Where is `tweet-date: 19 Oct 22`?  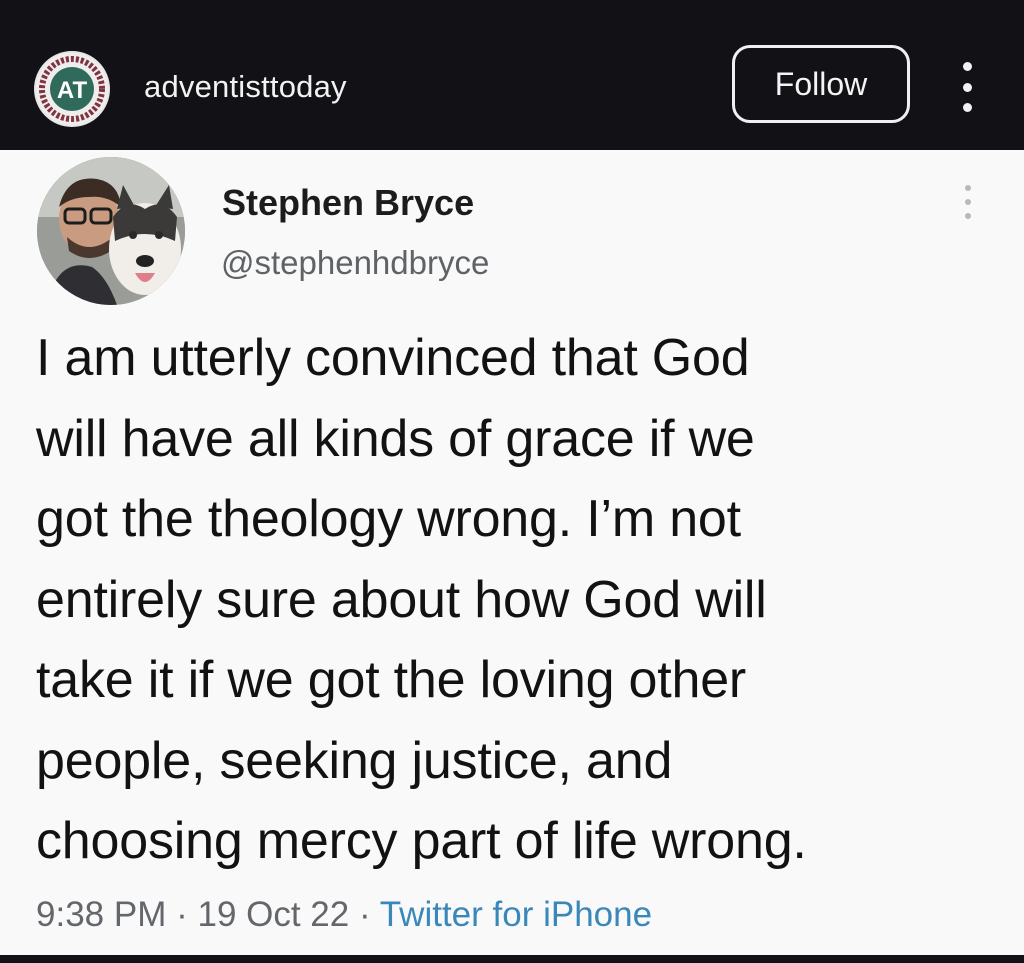
tweet-date: 19 Oct 22 is located at coordinates (273, 914).